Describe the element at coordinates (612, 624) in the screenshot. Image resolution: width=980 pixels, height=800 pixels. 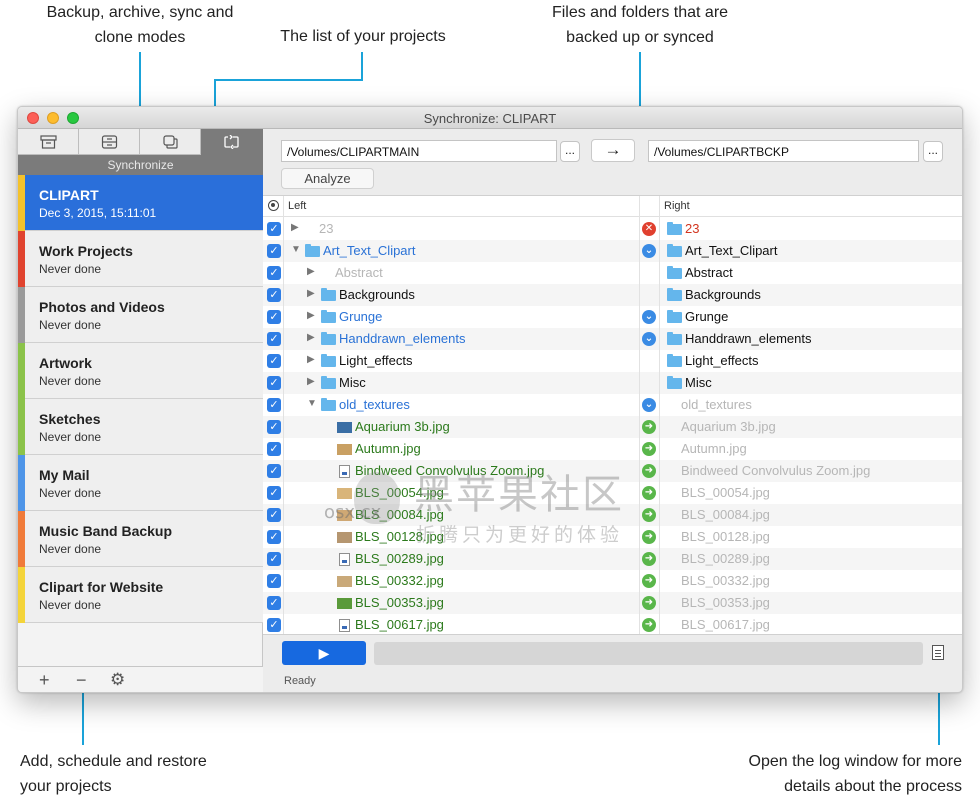
I see `table-row: ✓ BLS_00617.jpg ➜ BLS_00617.jpg` at that location.